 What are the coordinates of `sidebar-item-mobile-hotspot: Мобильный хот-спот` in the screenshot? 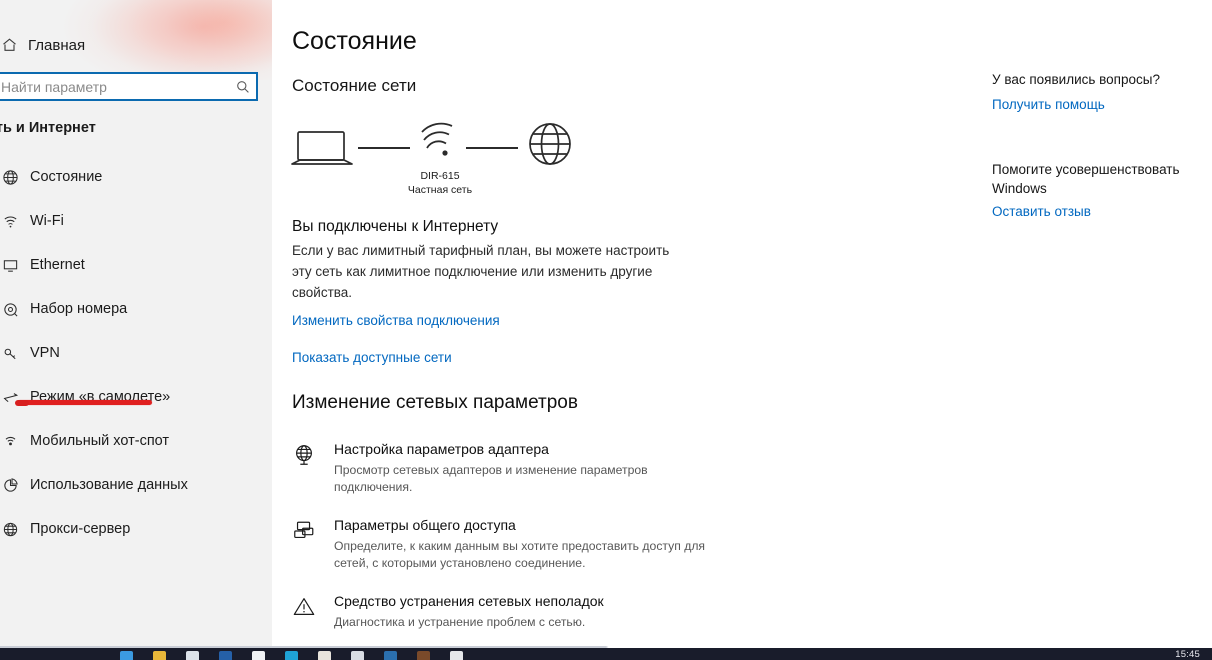 It's located at (136, 441).